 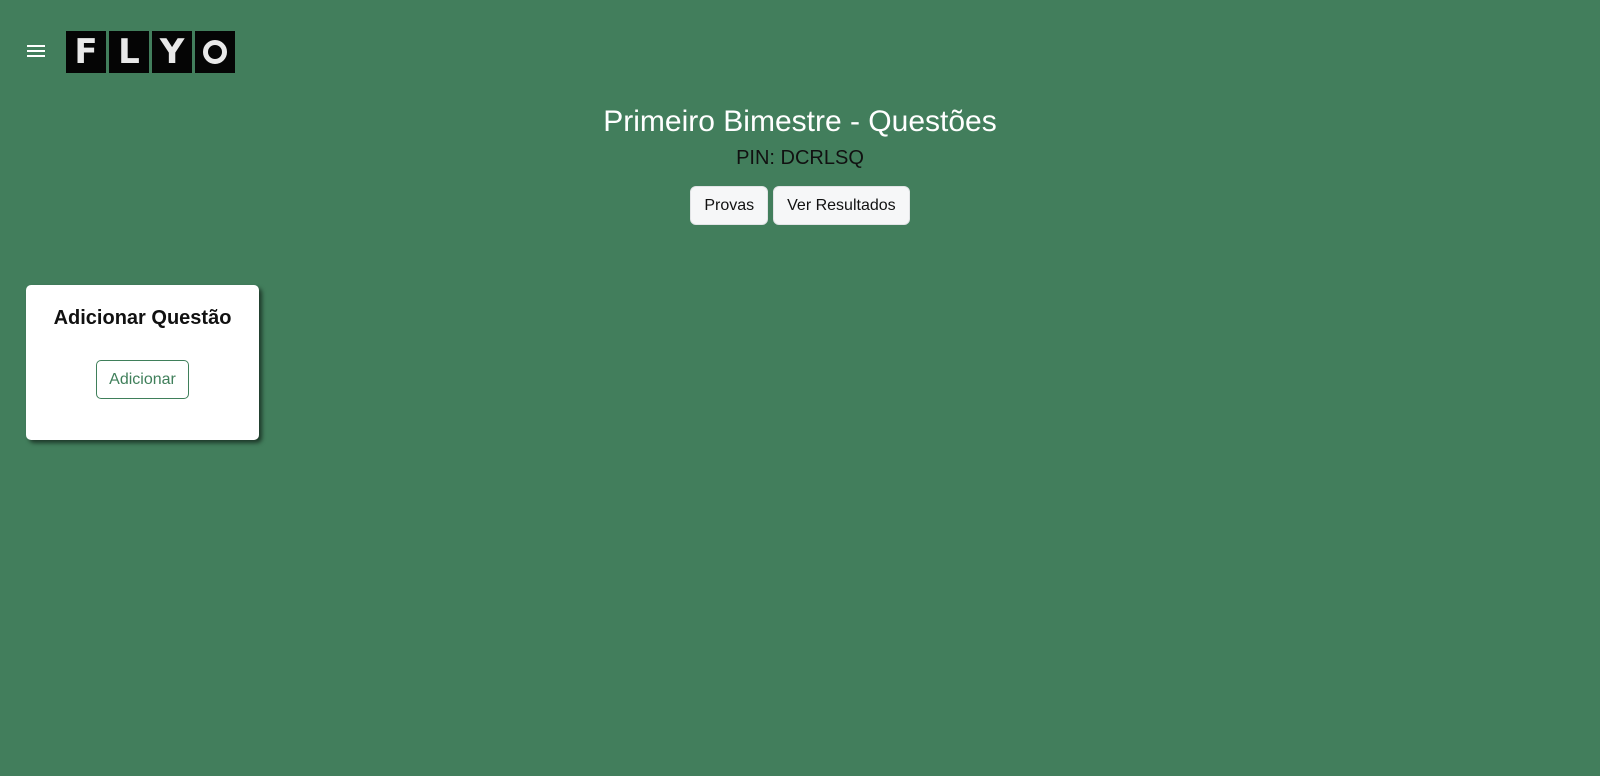 I want to click on header-actions: Provas Ver Resultados, so click(x=800, y=205).